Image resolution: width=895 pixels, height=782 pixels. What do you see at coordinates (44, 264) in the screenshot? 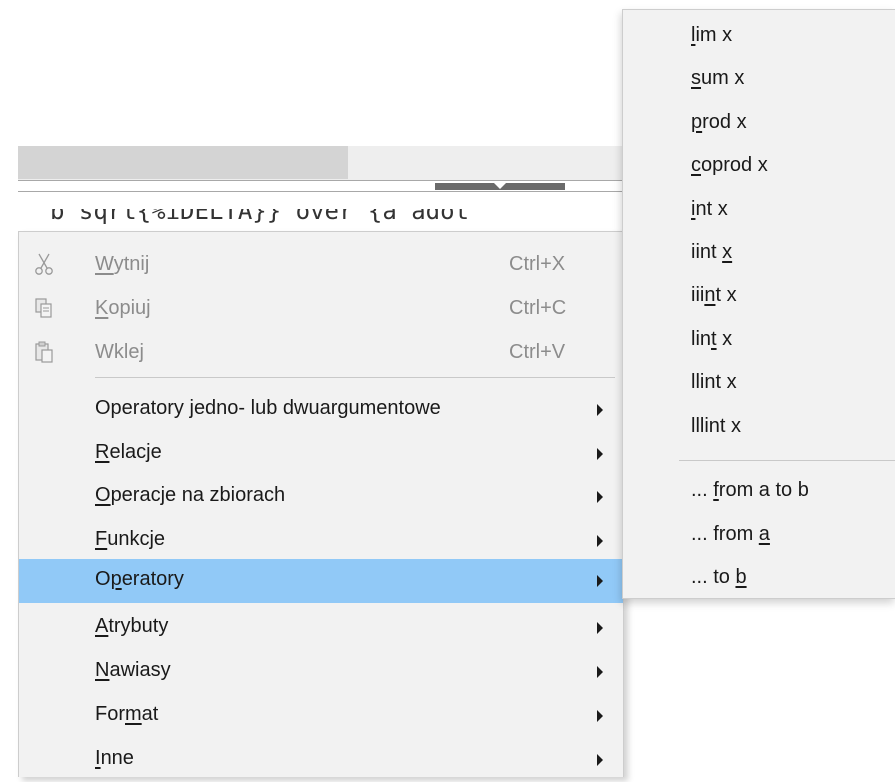
I see `scissors-icon` at bounding box center [44, 264].